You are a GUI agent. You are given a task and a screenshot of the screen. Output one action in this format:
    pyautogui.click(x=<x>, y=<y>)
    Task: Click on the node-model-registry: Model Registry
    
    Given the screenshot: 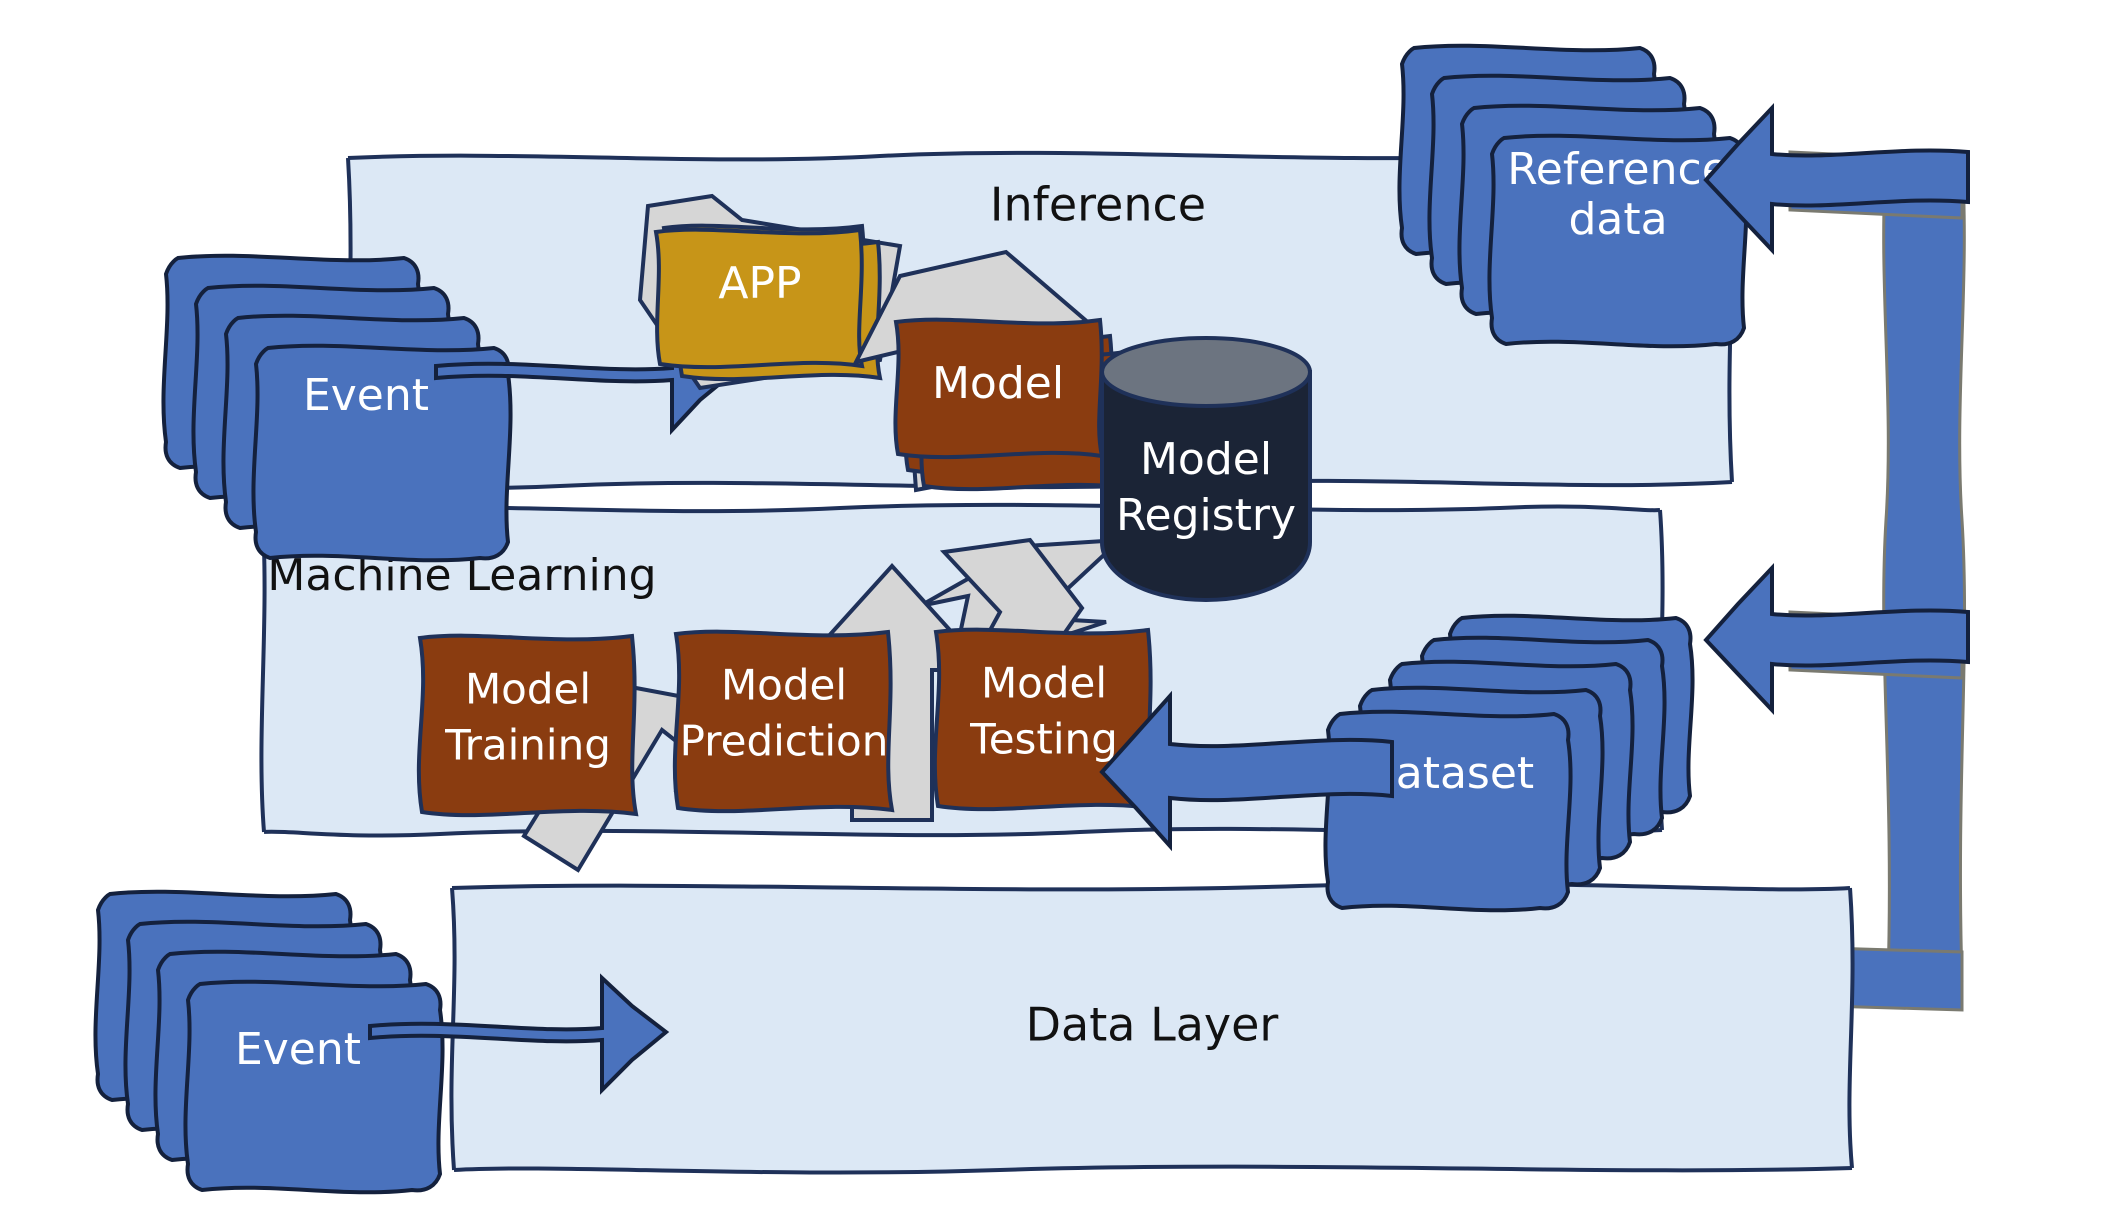 What is the action you would take?
    pyautogui.click(x=1206, y=469)
    